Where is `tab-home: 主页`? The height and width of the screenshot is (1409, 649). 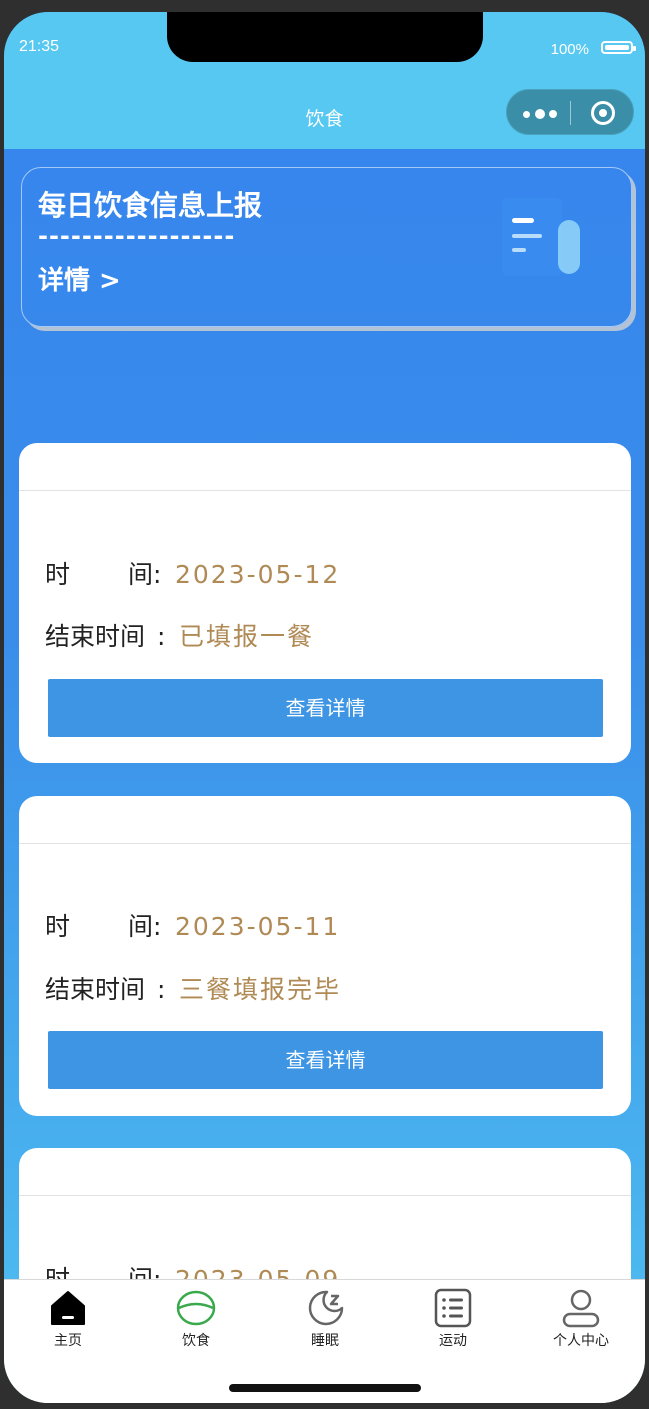 tab-home: 主页 is located at coordinates (68, 1319).